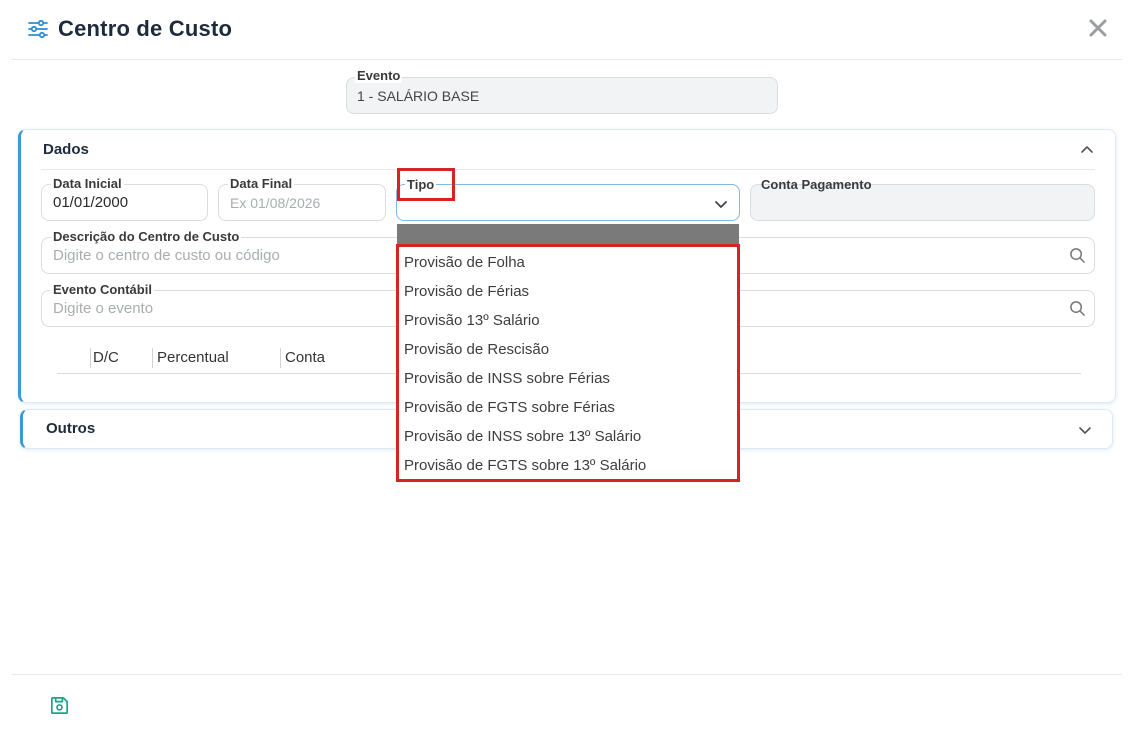  Describe the element at coordinates (567, 59) in the screenshot. I see `header-divider` at that location.